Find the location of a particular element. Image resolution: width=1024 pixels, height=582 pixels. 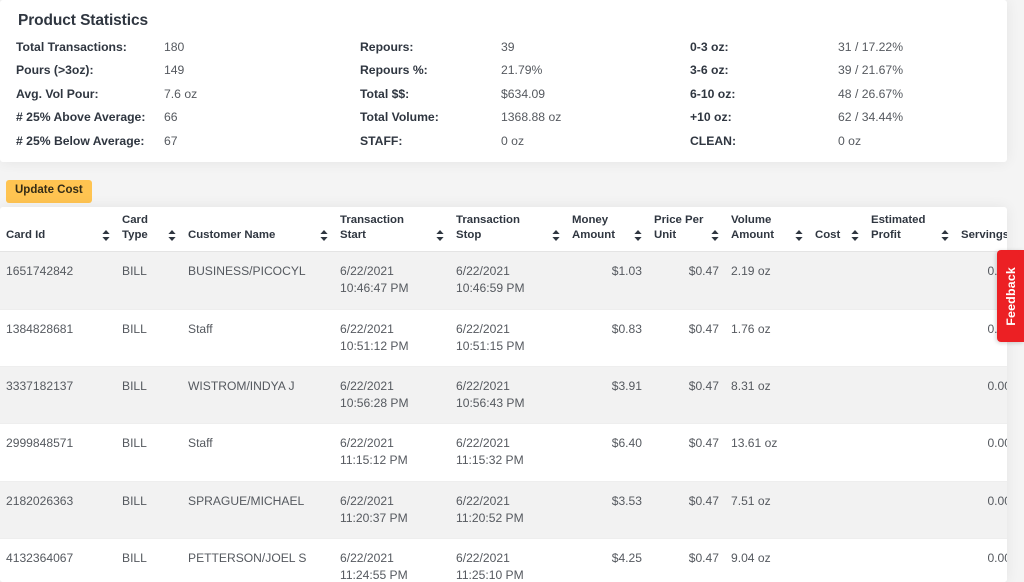

feedback-tab-label: Feedback is located at coordinates (1010, 296).